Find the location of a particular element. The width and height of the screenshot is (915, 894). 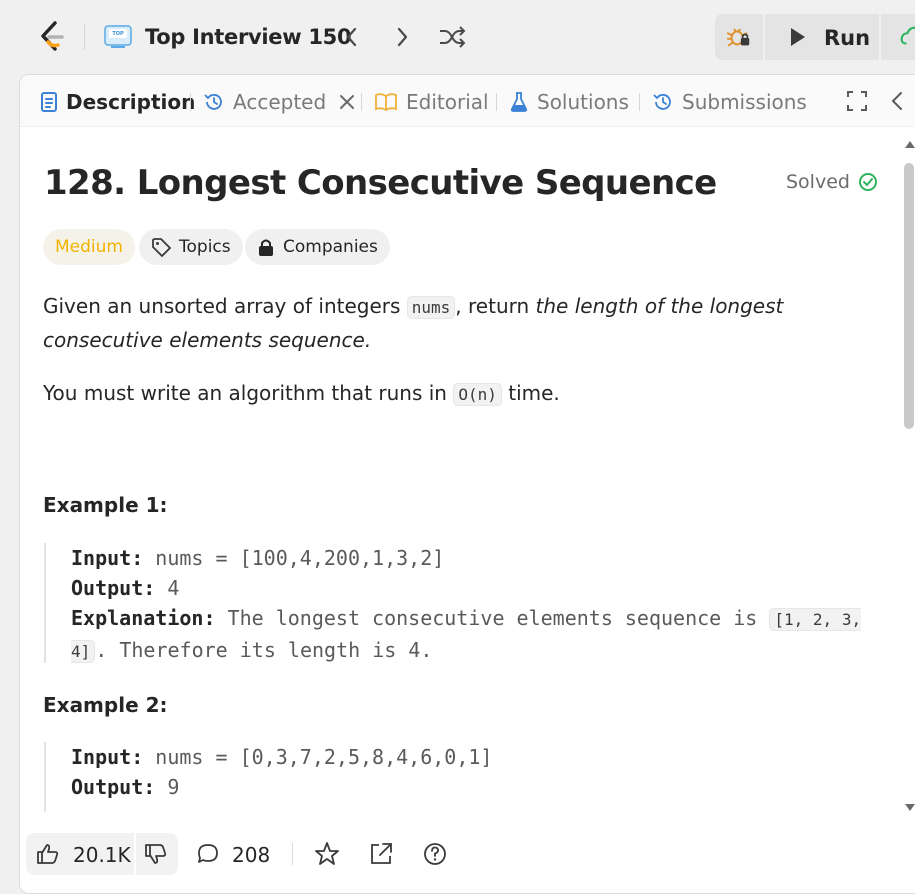

svg-text: TOP is located at coordinates (118, 34).